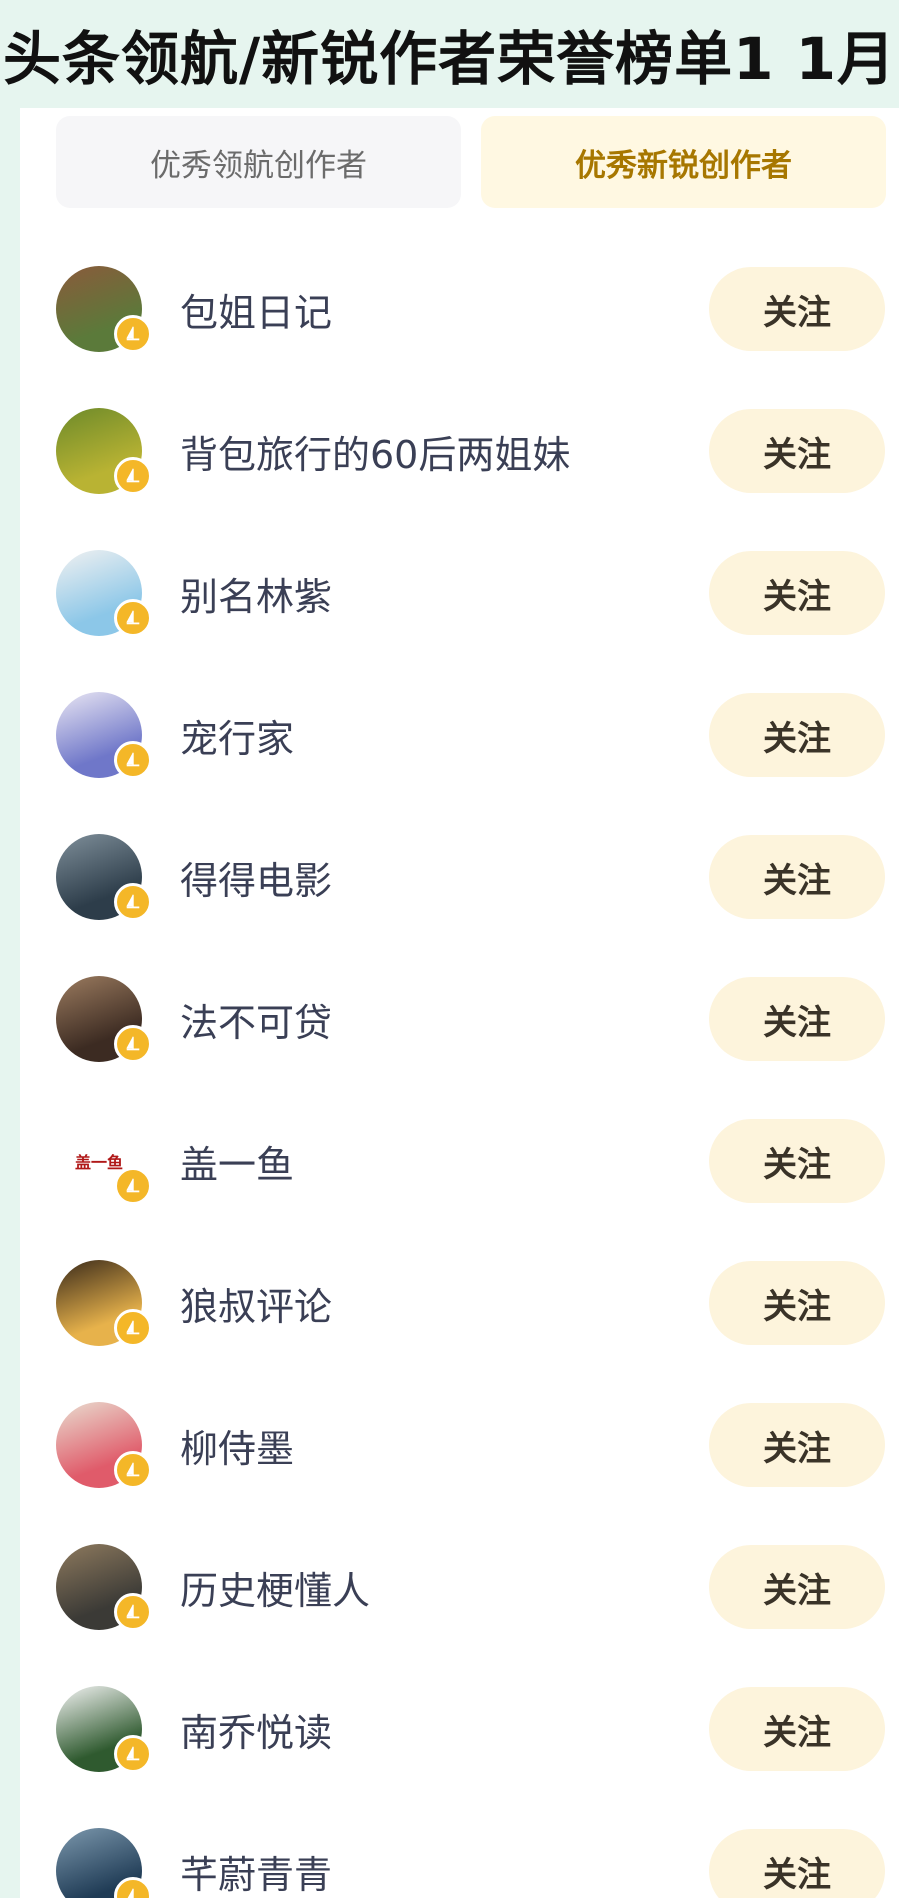 This screenshot has height=1898, width=899. Describe the element at coordinates (256, 1871) in the screenshot. I see `author-name: 芊蔚青青` at that location.